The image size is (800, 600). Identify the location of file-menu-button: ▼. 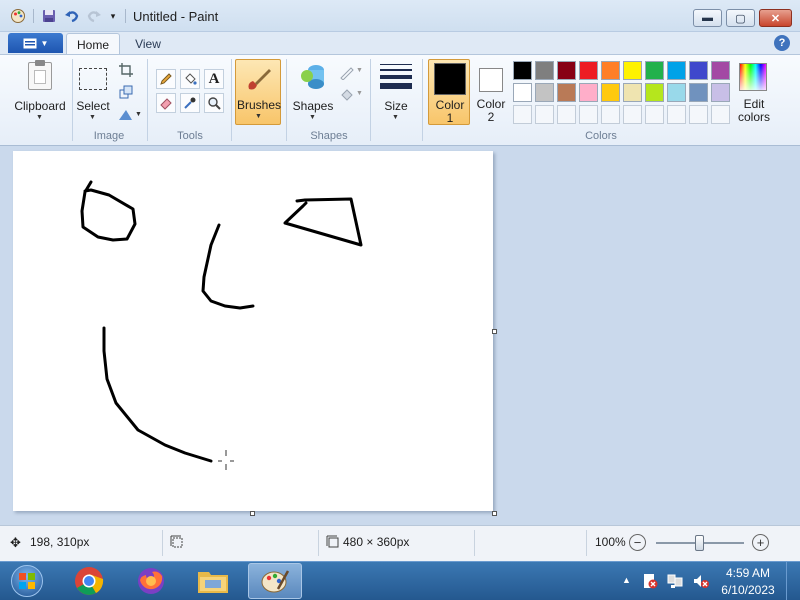
(35, 43).